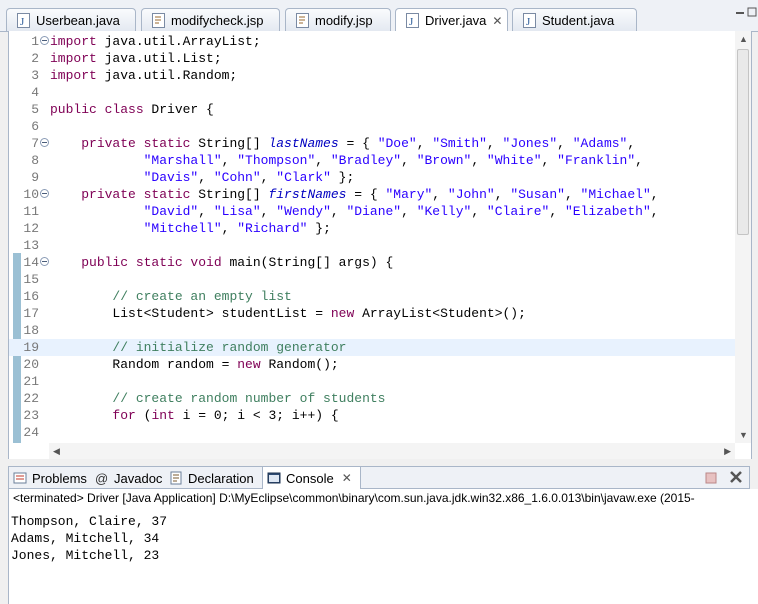 This screenshot has height=604, width=758. Describe the element at coordinates (736, 479) in the screenshot. I see `remove-launch-icon` at that location.